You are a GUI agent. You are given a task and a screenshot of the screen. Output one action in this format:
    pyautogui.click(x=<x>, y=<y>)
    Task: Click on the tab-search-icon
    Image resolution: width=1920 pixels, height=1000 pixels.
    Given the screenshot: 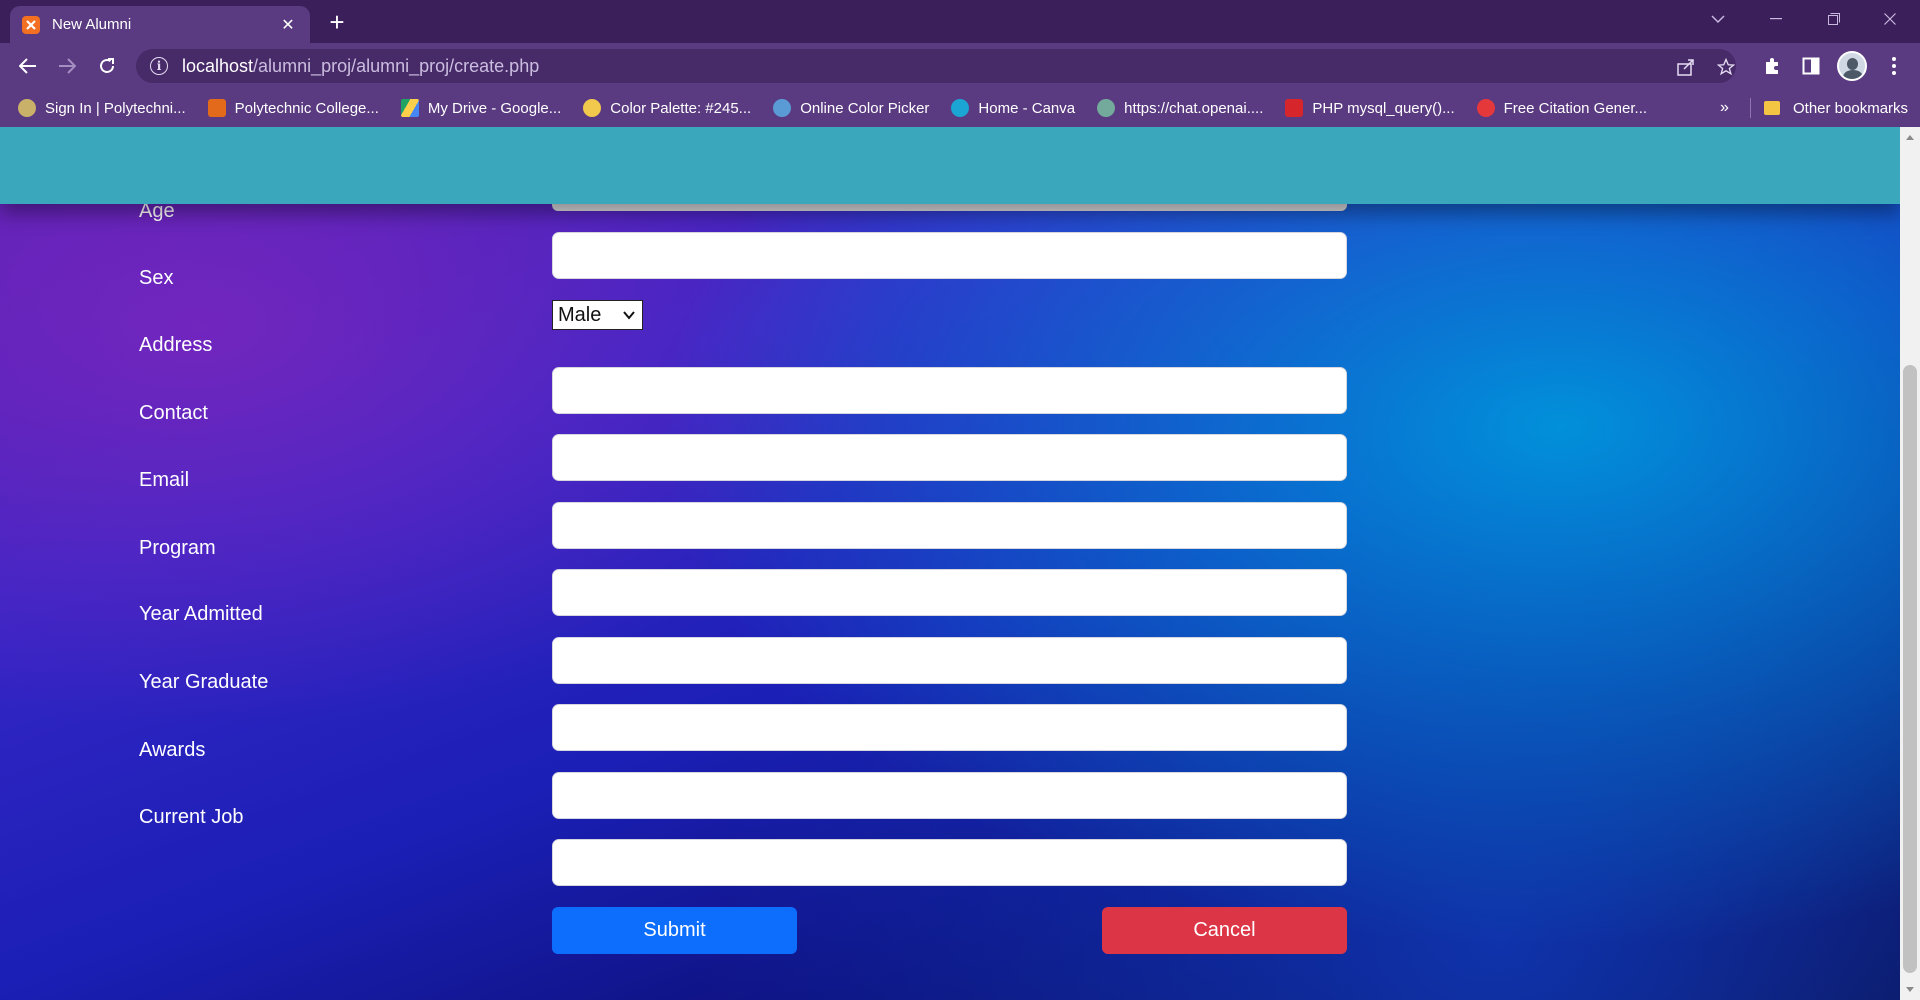 What is the action you would take?
    pyautogui.click(x=1718, y=19)
    